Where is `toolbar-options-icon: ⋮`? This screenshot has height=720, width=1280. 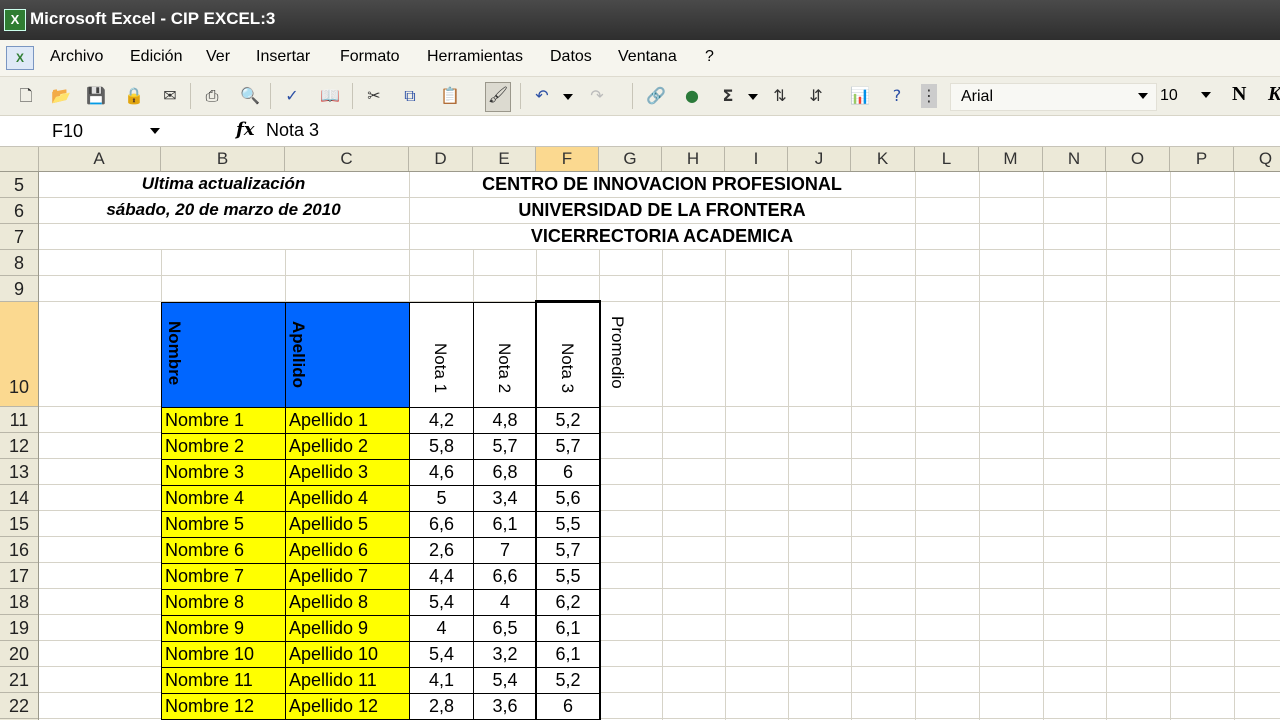 toolbar-options-icon: ⋮ is located at coordinates (929, 96).